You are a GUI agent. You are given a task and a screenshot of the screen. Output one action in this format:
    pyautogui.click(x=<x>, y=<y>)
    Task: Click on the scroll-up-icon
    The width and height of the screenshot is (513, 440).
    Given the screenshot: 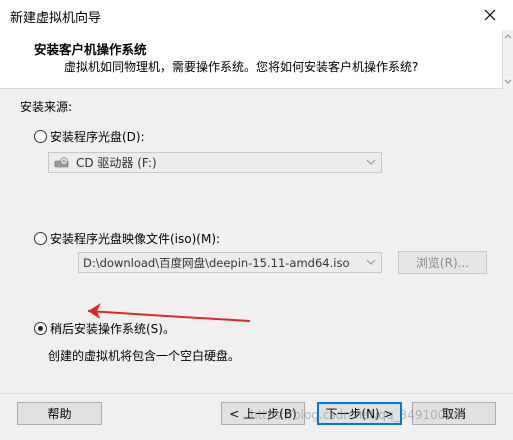 What is the action you would take?
    pyautogui.click(x=508, y=36)
    